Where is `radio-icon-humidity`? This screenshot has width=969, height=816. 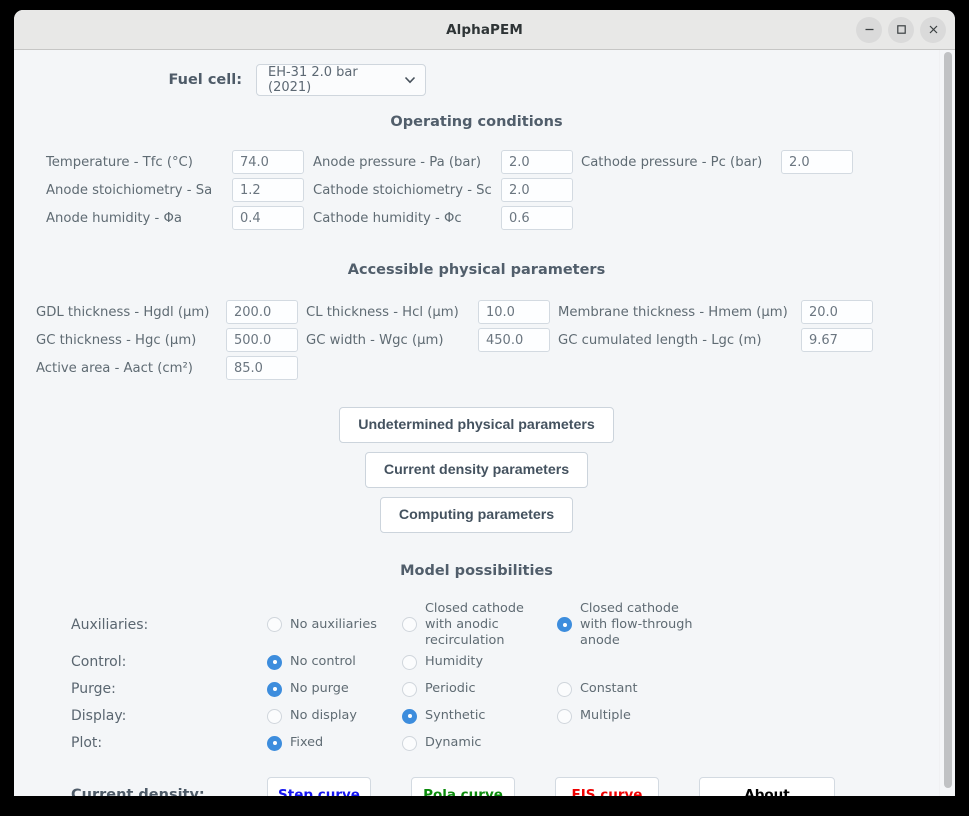 radio-icon-humidity is located at coordinates (409, 662).